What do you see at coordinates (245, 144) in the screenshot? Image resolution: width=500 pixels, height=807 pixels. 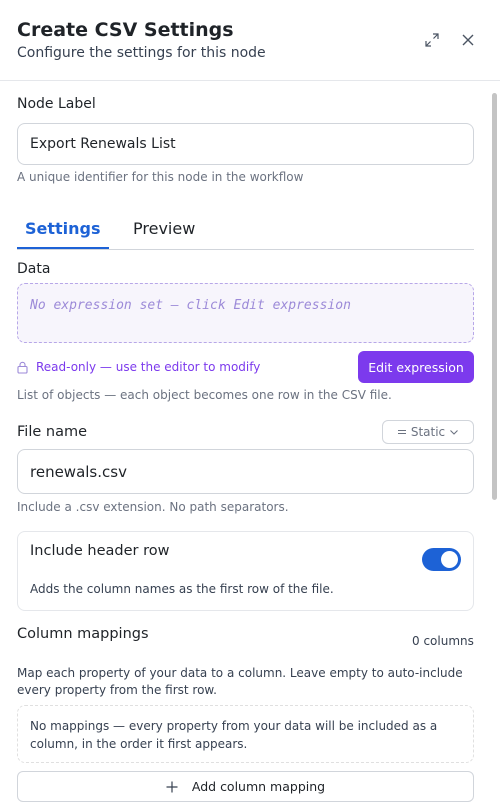 I see `node-label-input` at bounding box center [245, 144].